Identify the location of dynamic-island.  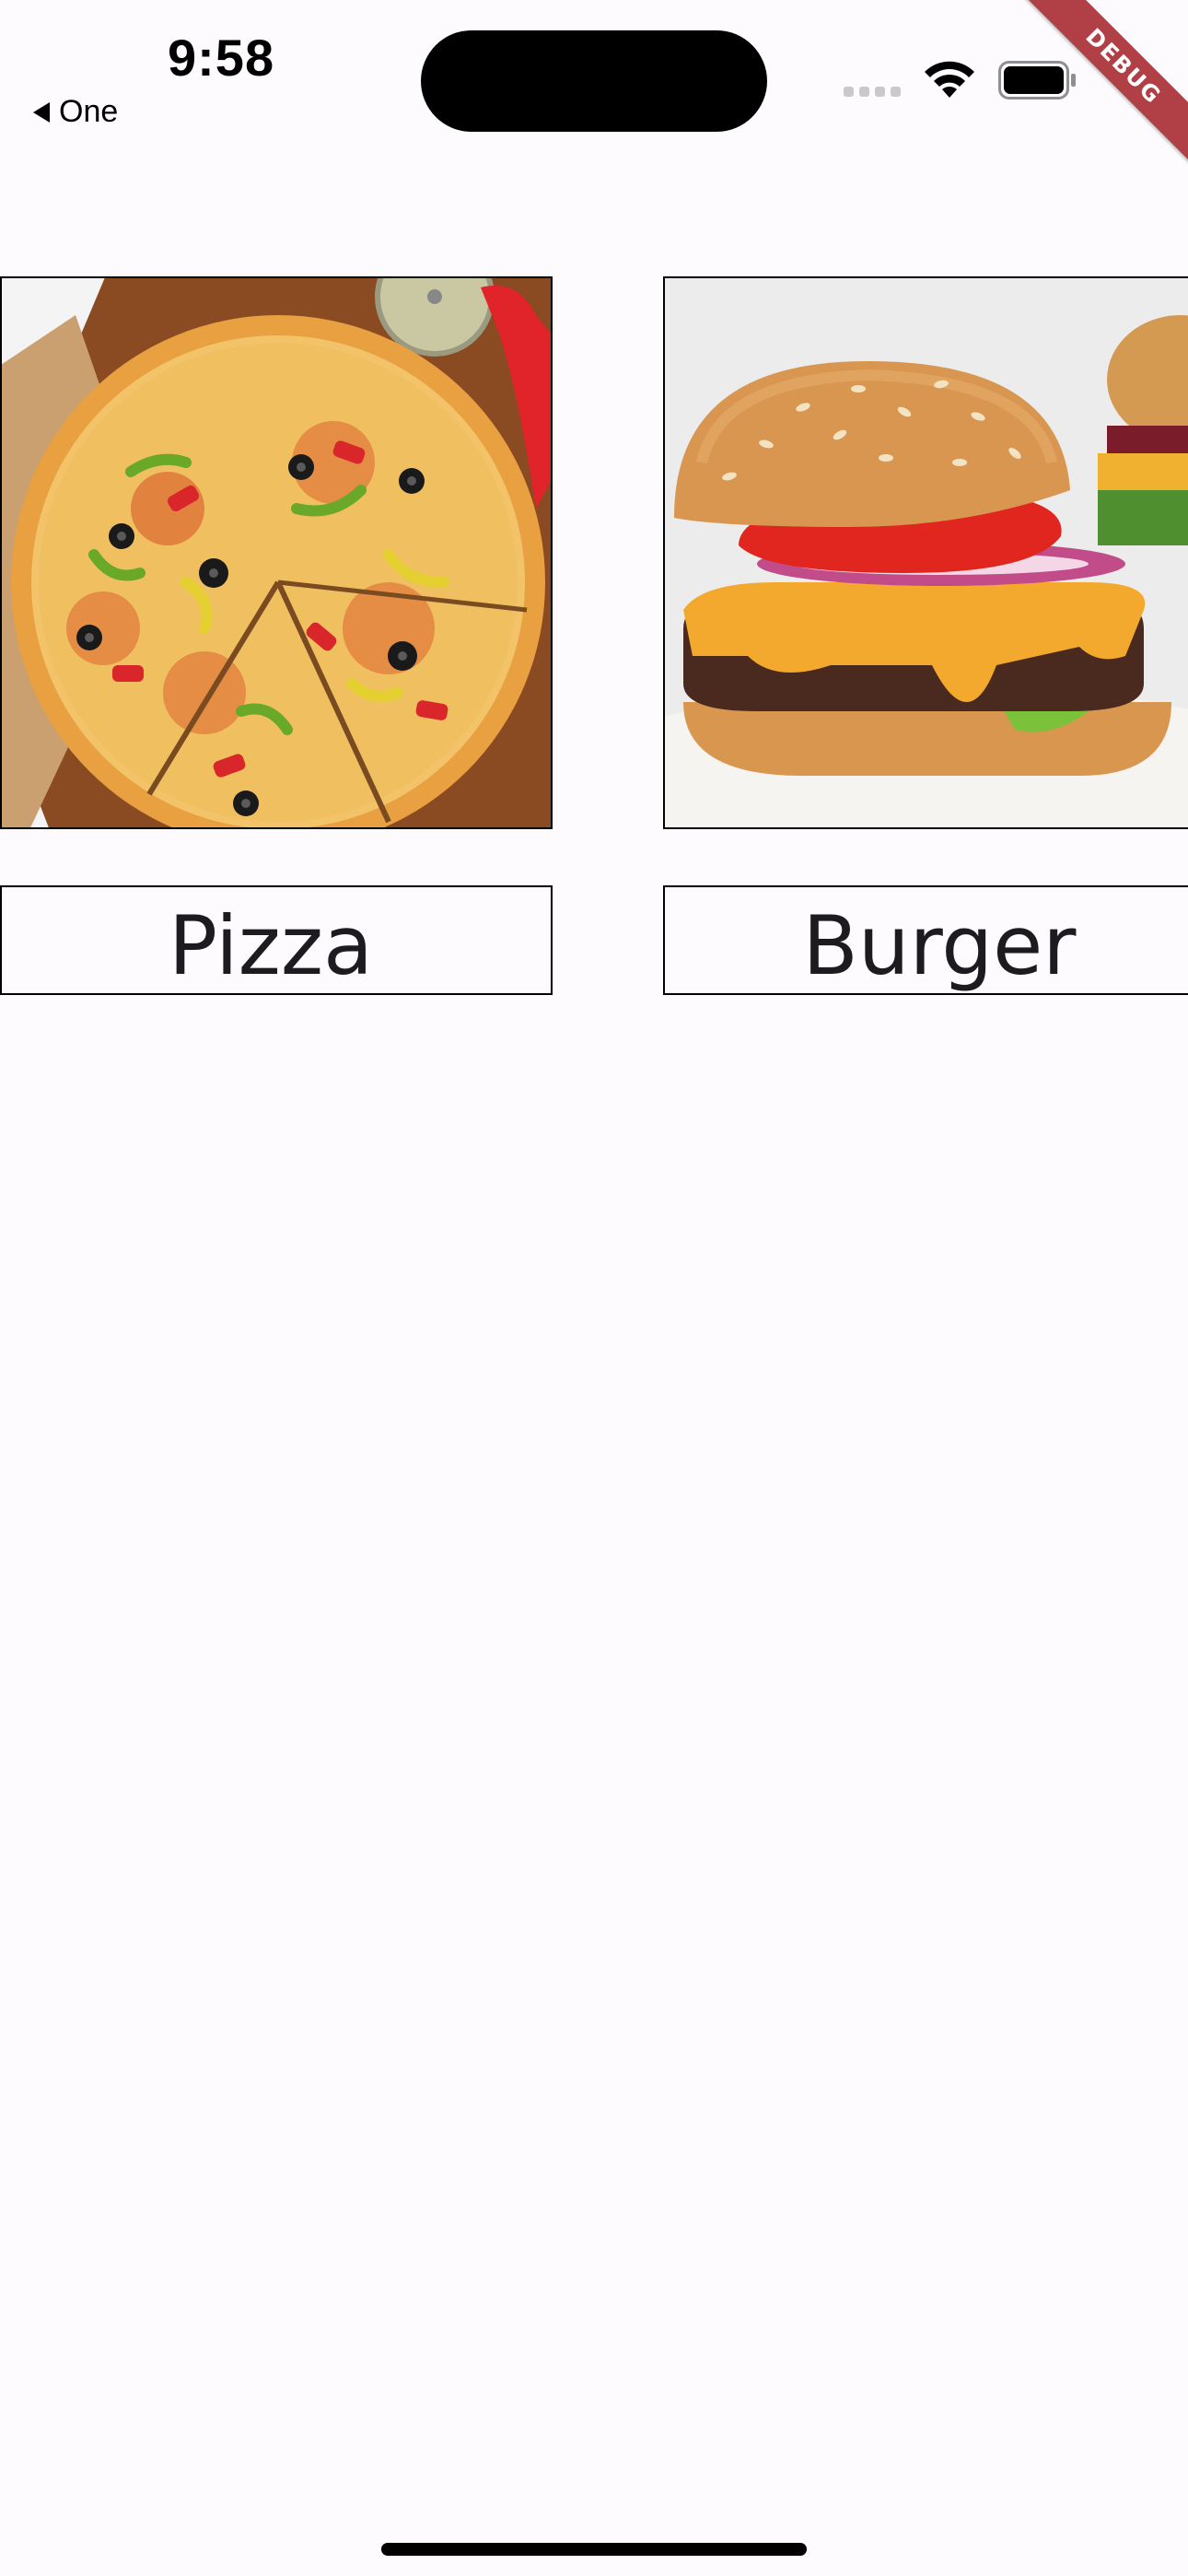
(594, 81).